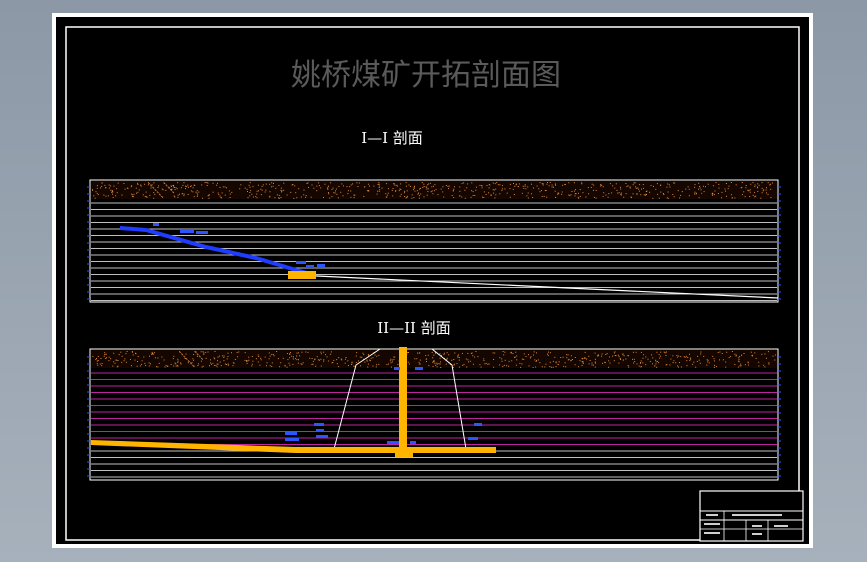 This screenshot has height=562, width=867. I want to click on section2-vertical-shaft, so click(403, 400).